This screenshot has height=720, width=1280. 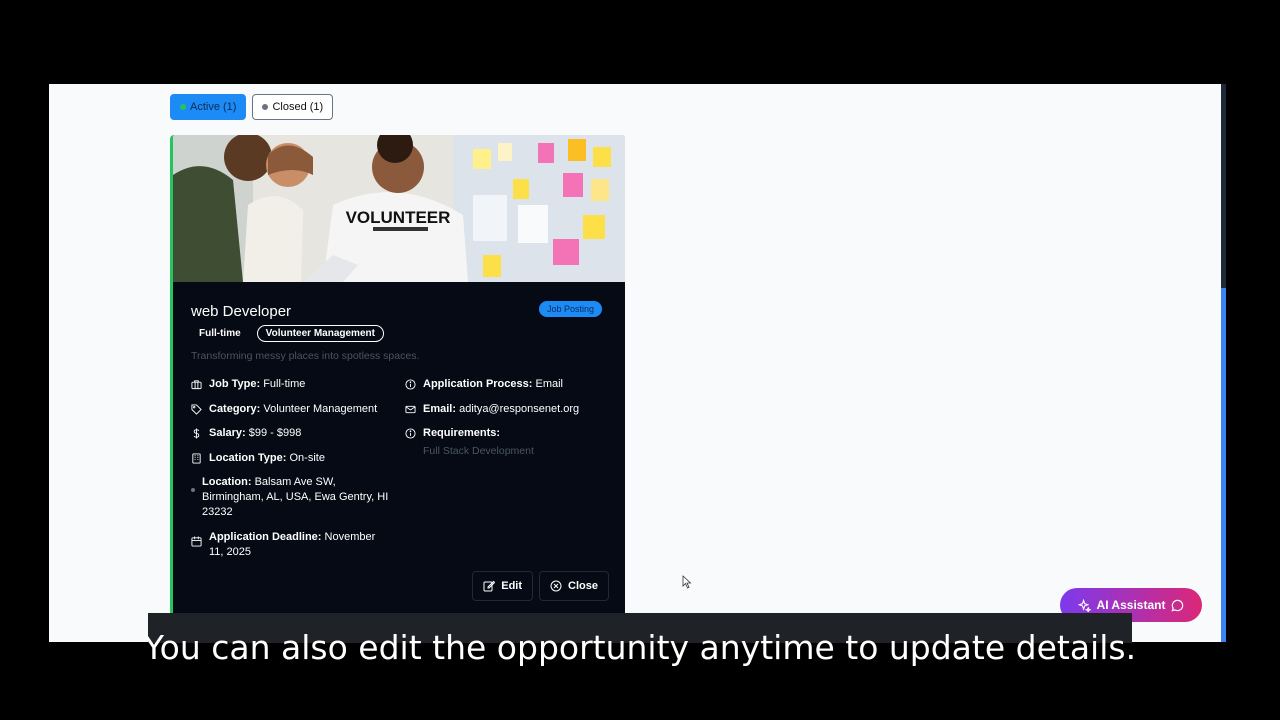 I want to click on close-circle-icon, so click(x=556, y=586).